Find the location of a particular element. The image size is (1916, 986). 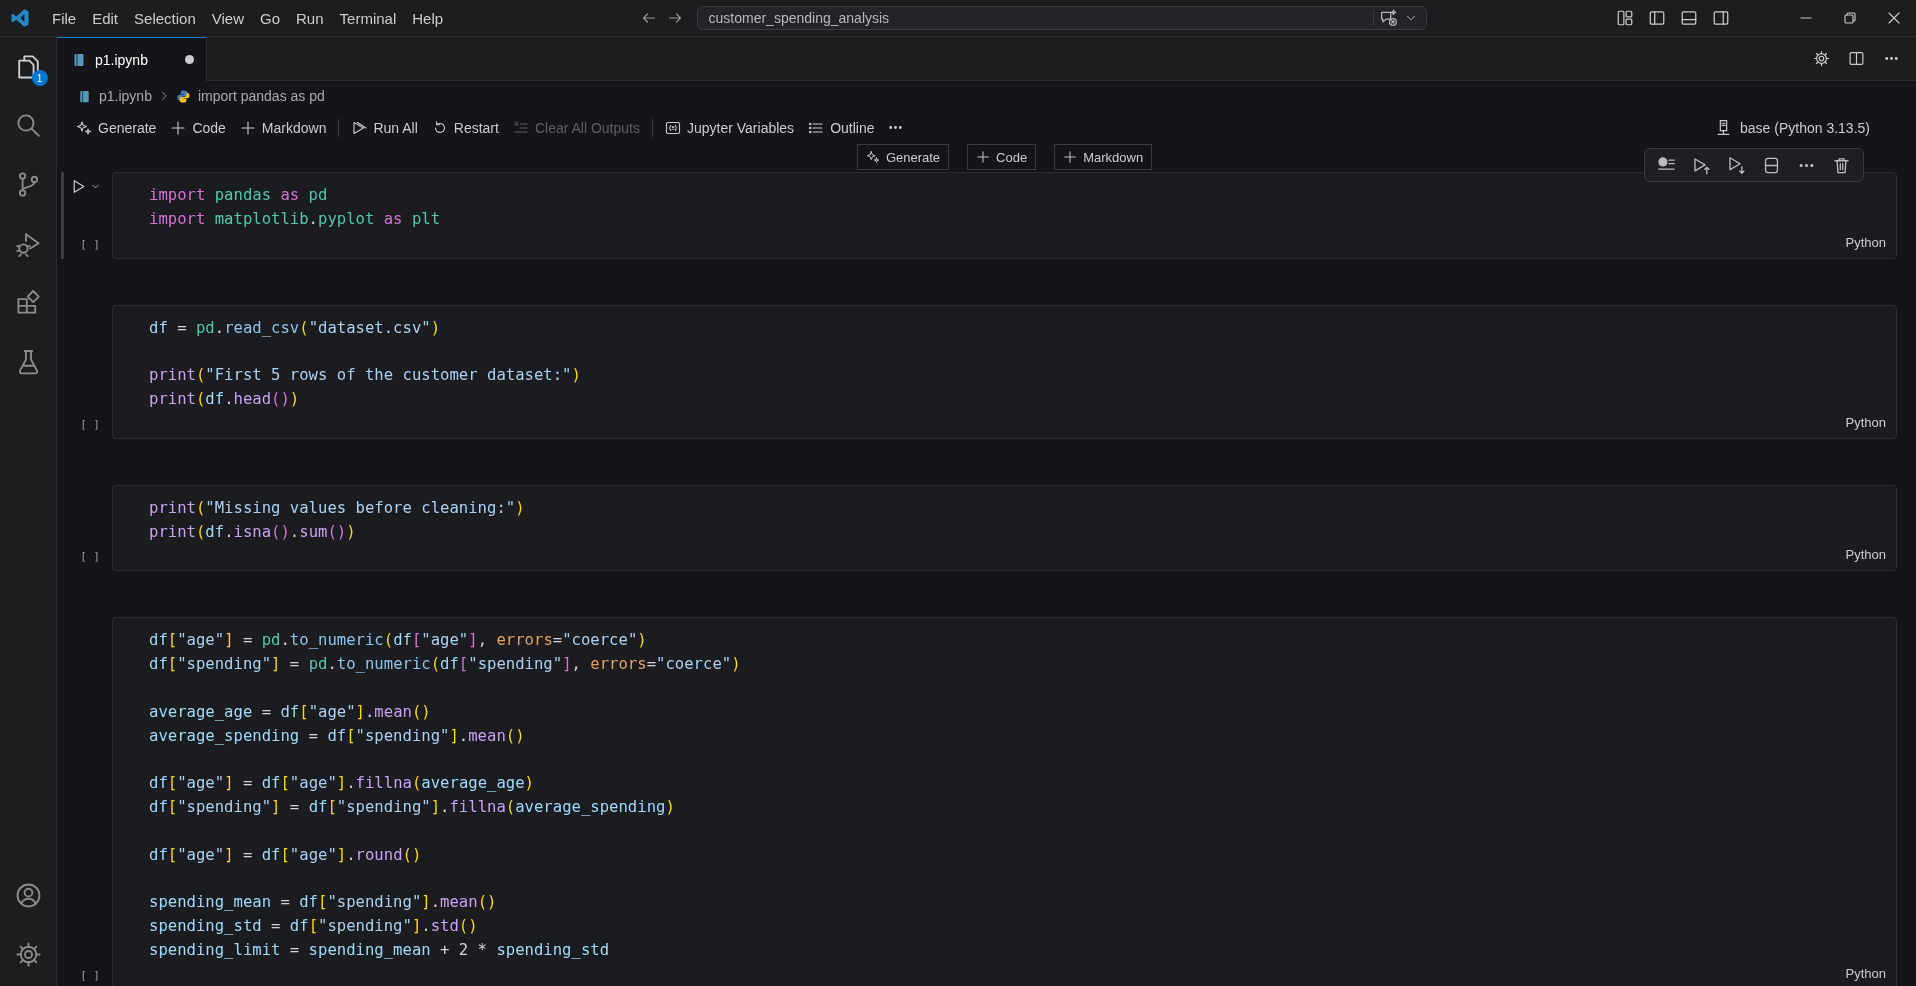

menu-item: File is located at coordinates (64, 18).